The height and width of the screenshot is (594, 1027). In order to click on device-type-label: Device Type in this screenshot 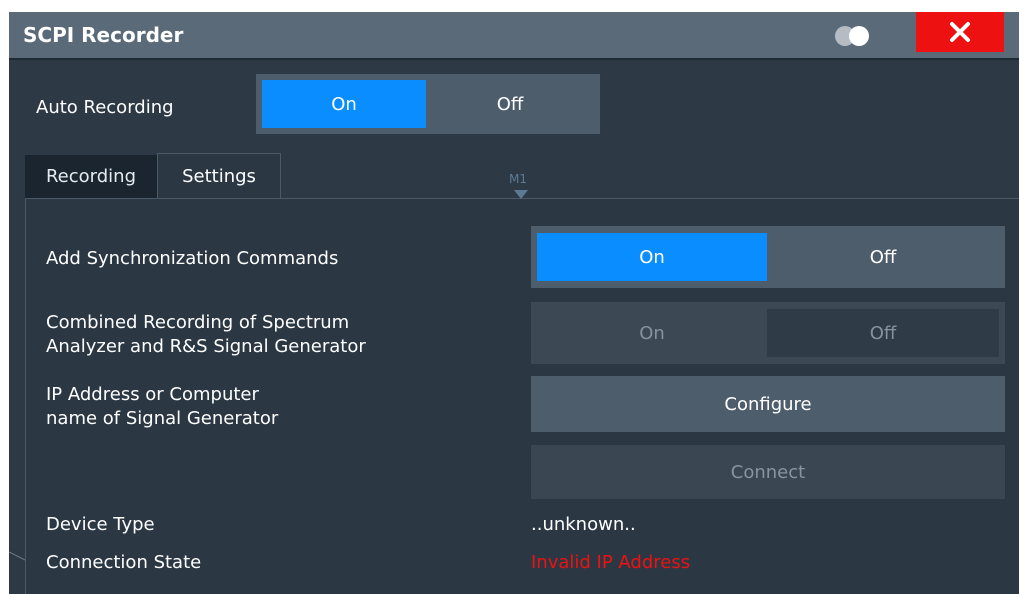, I will do `click(100, 524)`.